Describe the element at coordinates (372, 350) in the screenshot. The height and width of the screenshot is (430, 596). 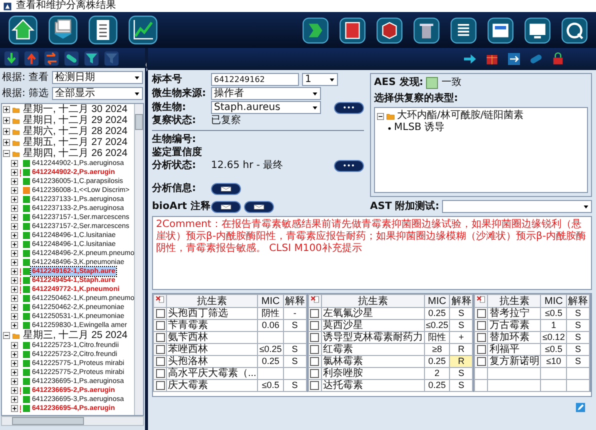
I see `table-cell: 红霉素` at that location.